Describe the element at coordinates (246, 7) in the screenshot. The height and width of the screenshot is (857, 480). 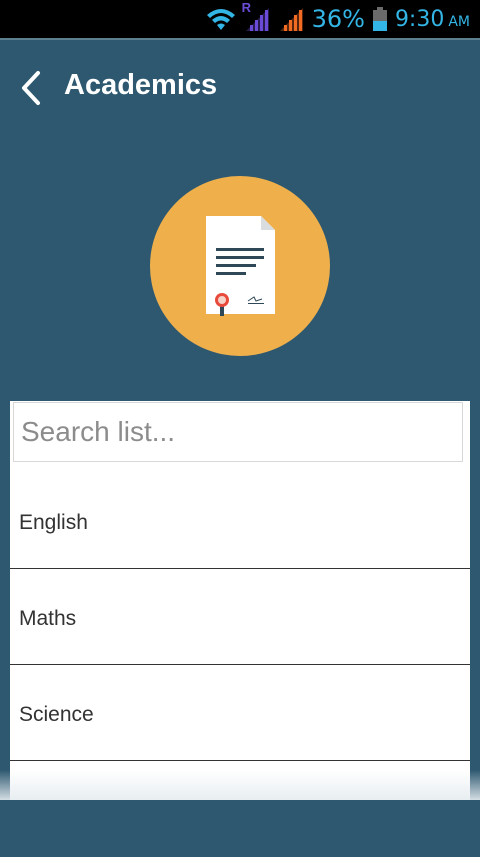
I see `roaming-letter: R` at that location.